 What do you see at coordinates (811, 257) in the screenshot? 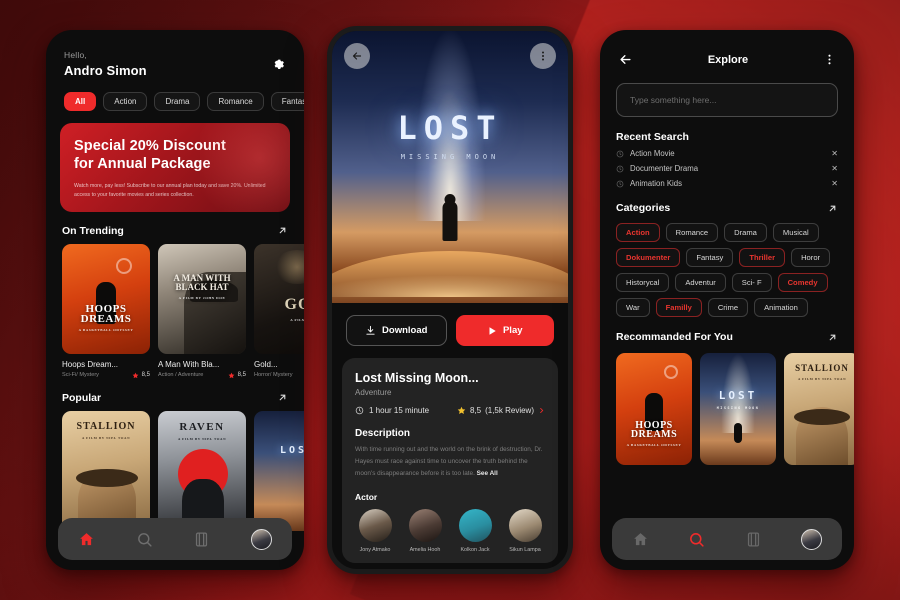
I see `category-chip: Horor` at bounding box center [811, 257].